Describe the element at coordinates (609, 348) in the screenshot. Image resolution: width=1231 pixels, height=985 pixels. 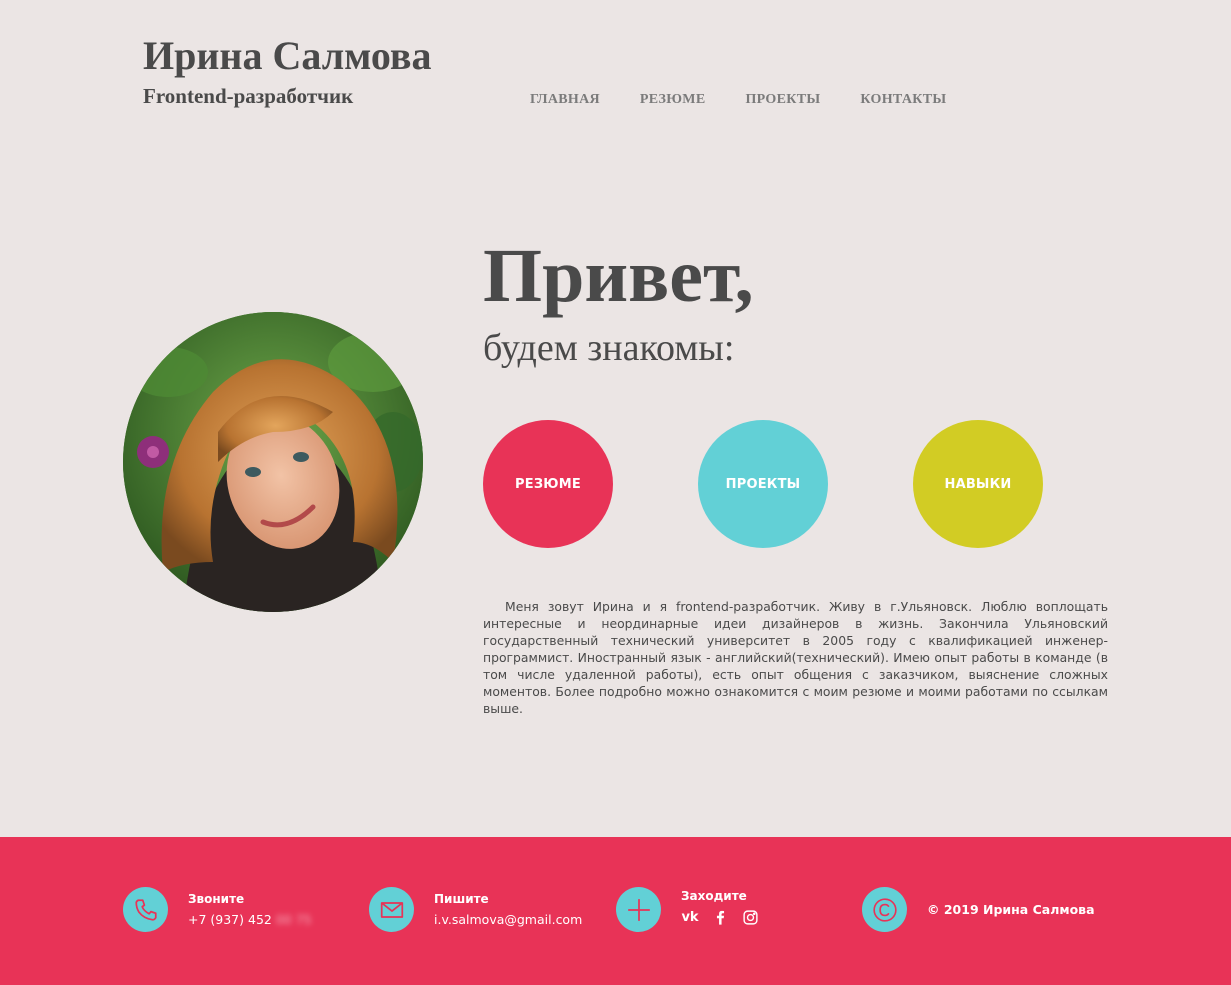
I see `greeting-subheading: будем знакомы:` at that location.